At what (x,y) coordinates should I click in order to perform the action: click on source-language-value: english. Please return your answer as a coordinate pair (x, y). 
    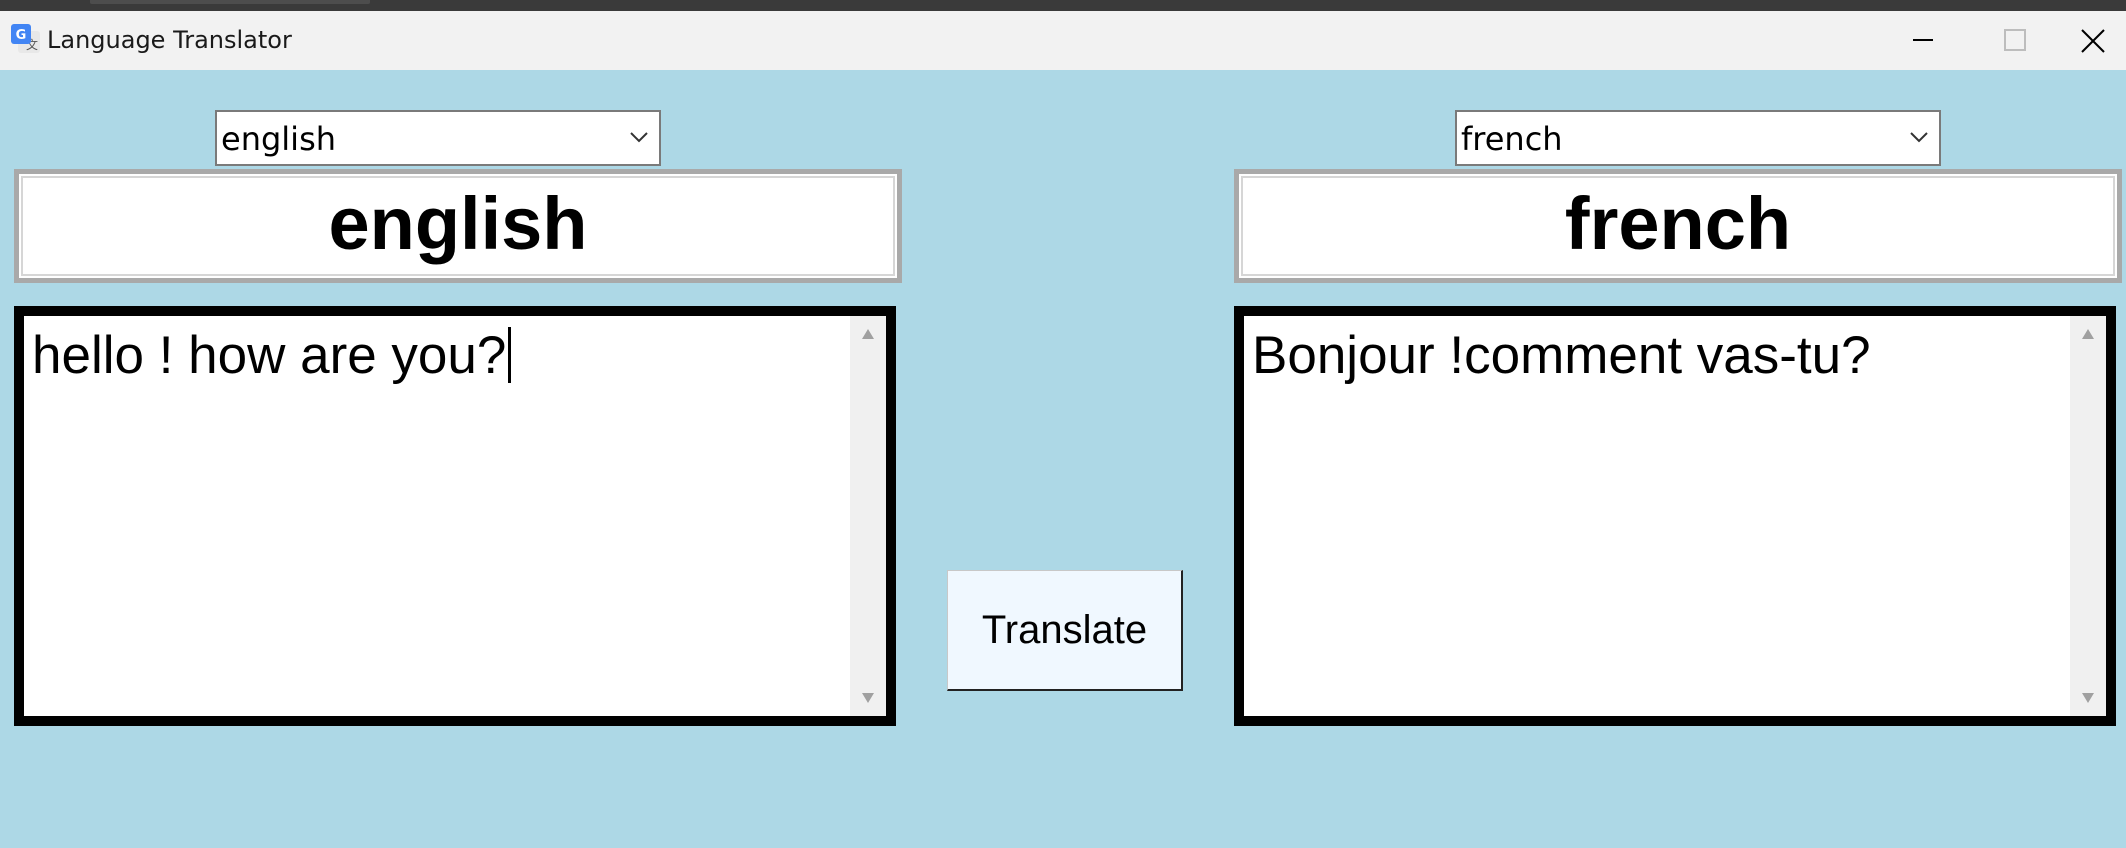
    Looking at the image, I should click on (279, 139).